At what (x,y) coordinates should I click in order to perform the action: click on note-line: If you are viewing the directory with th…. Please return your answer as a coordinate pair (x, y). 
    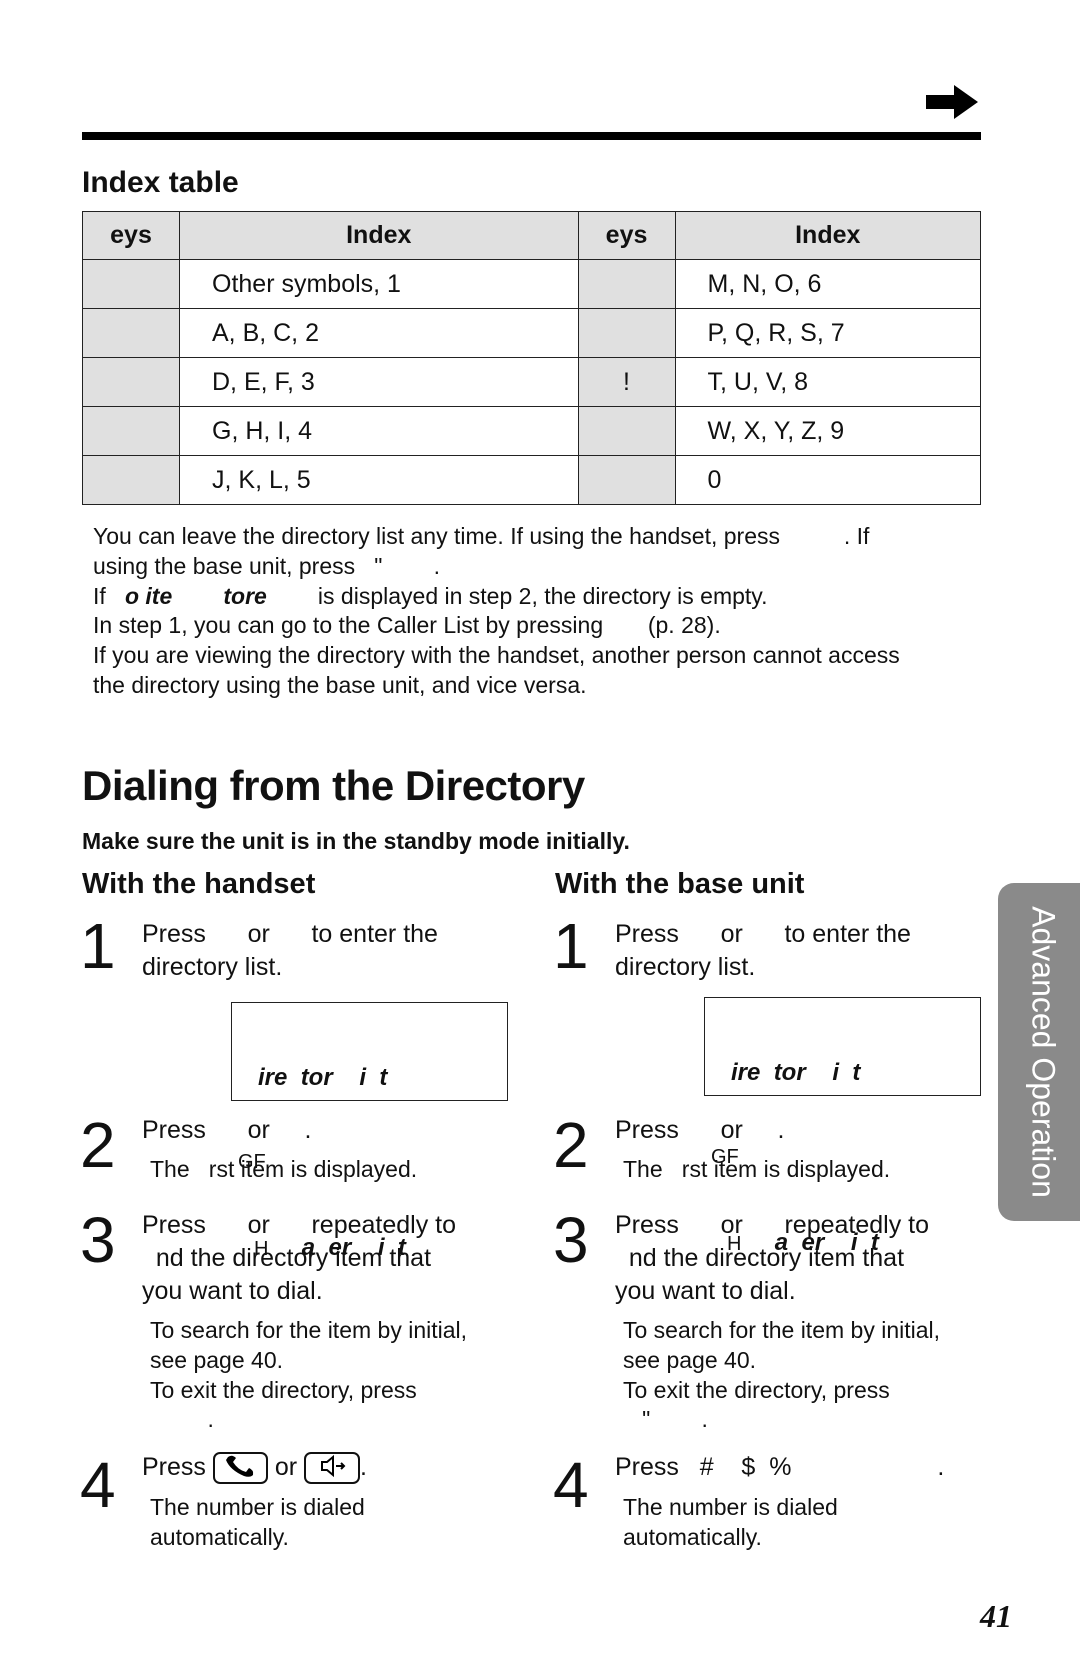
    Looking at the image, I should click on (496, 655).